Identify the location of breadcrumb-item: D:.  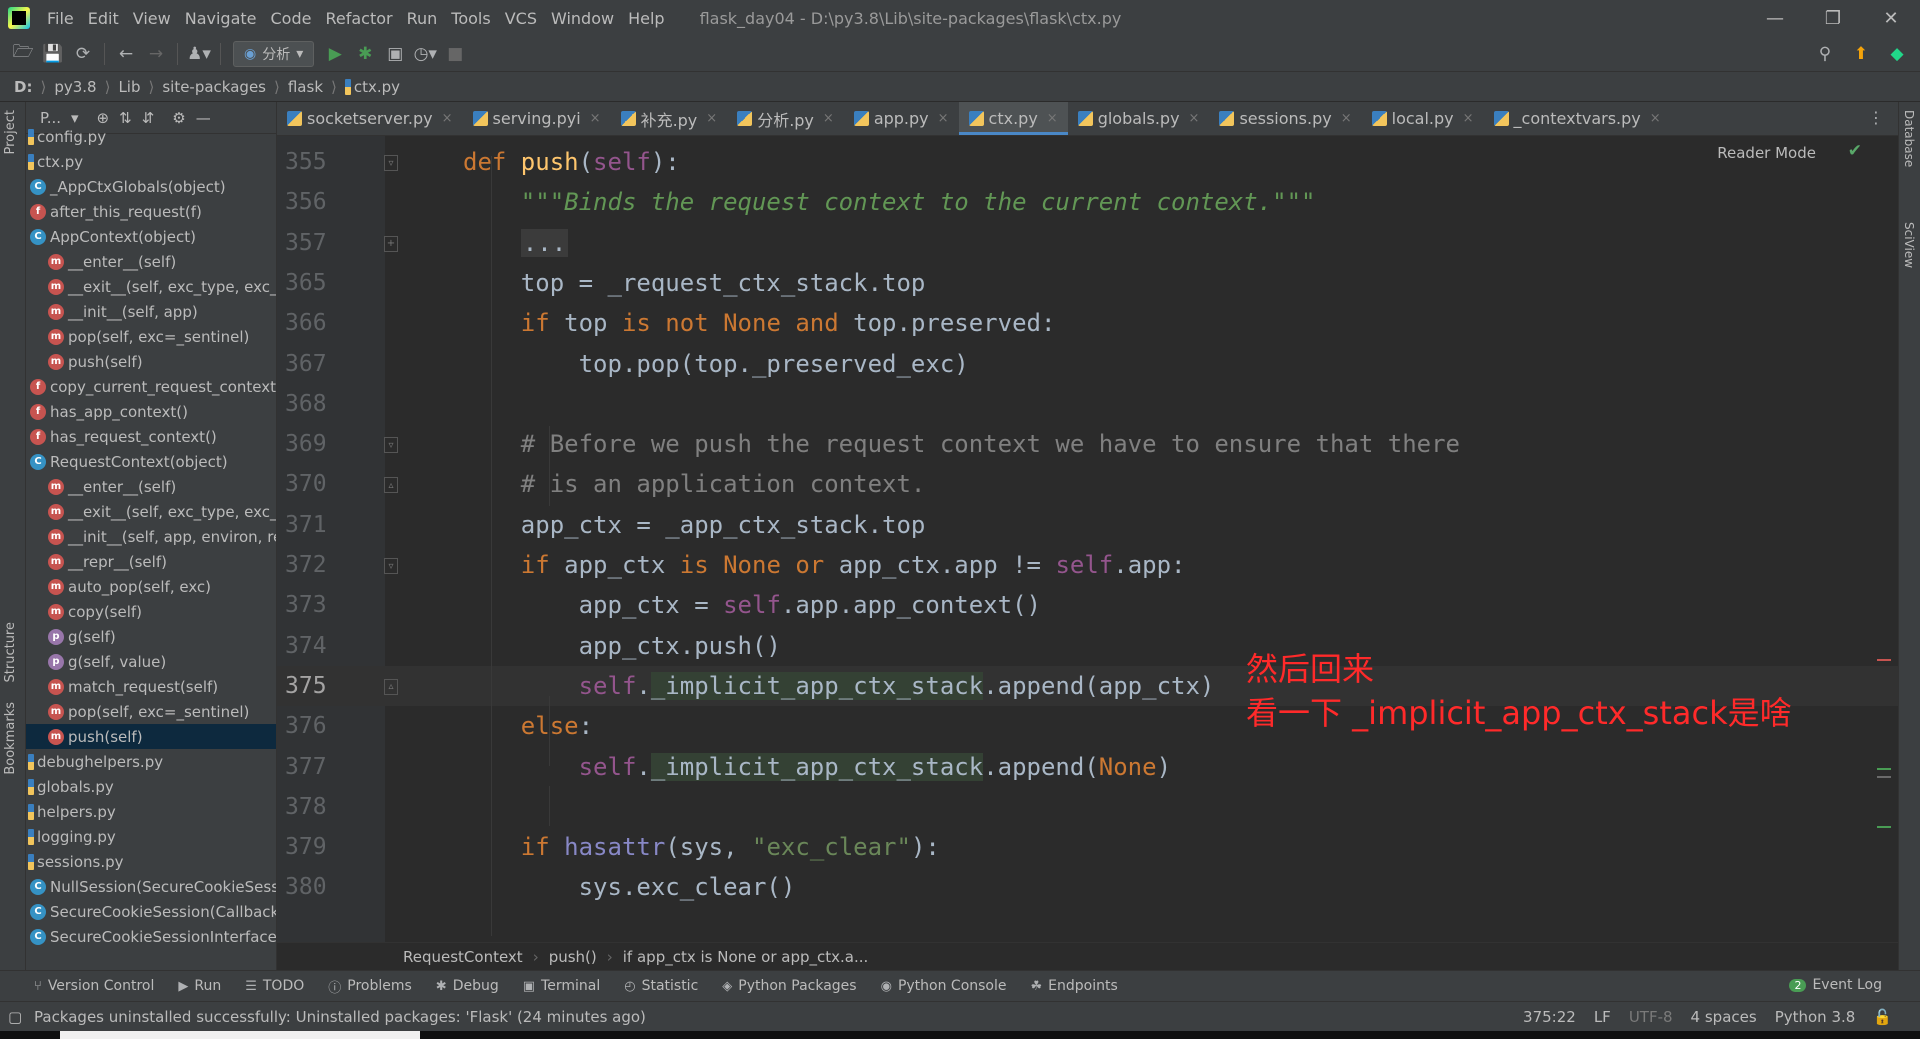
(23, 87).